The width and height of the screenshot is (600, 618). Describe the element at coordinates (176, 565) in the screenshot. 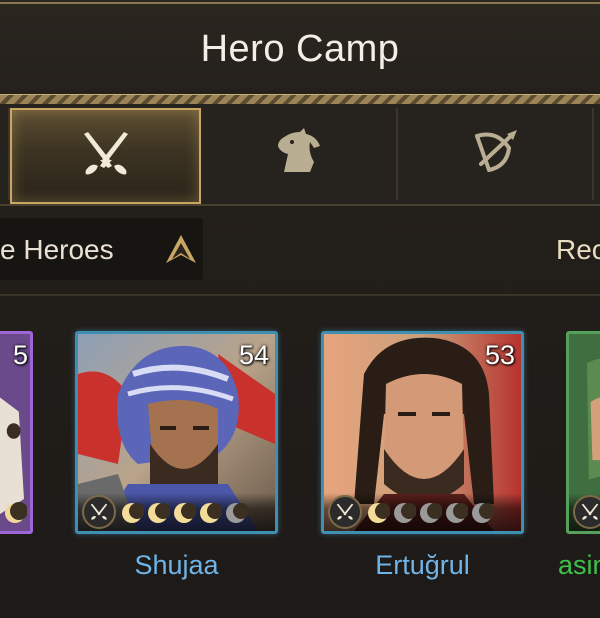

I see `hero-name-shujaa: Shujaa` at that location.